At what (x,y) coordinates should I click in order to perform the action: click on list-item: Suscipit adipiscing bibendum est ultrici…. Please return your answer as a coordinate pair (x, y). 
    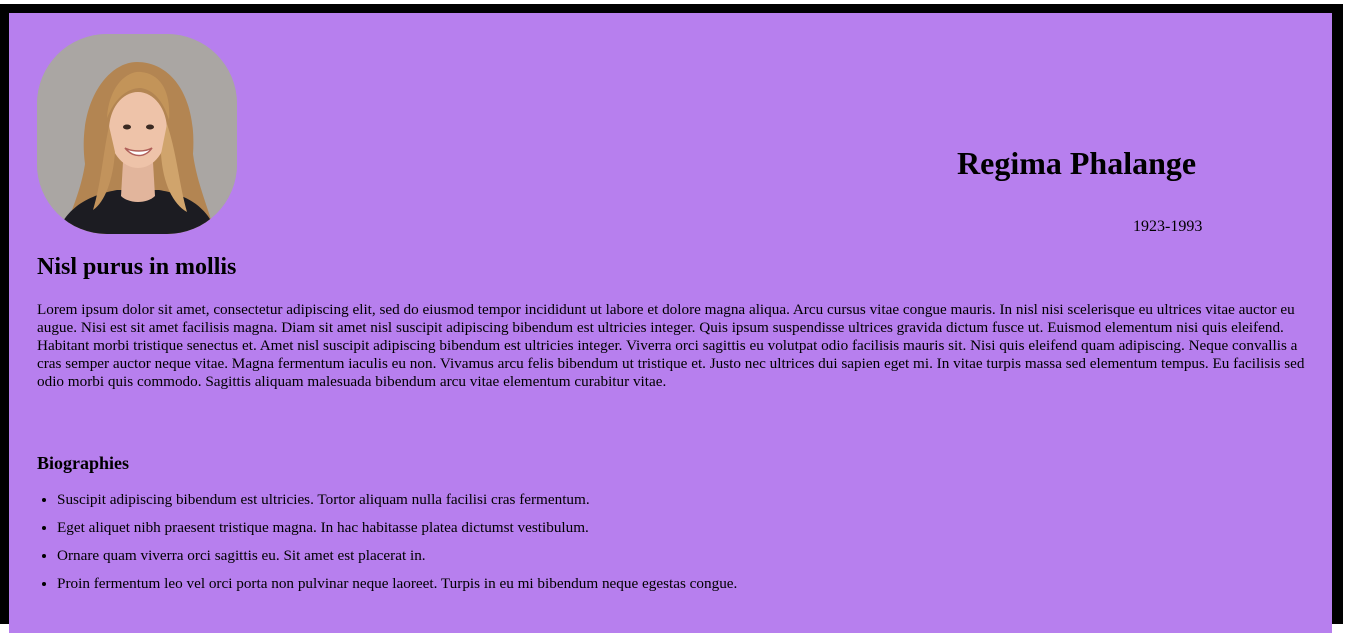
    Looking at the image, I should click on (397, 505).